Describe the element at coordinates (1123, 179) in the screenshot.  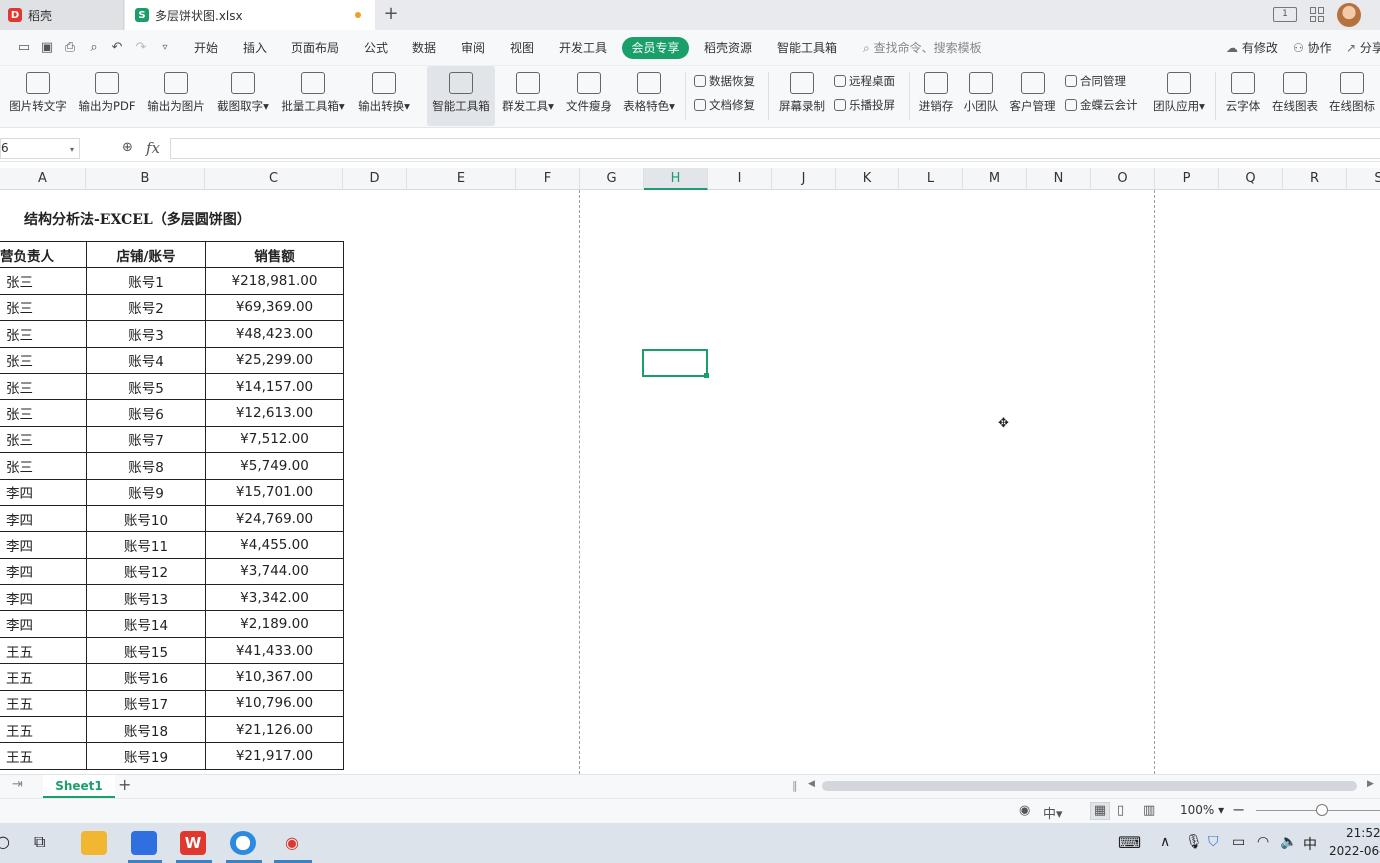
I see `column-header-o: O` at that location.